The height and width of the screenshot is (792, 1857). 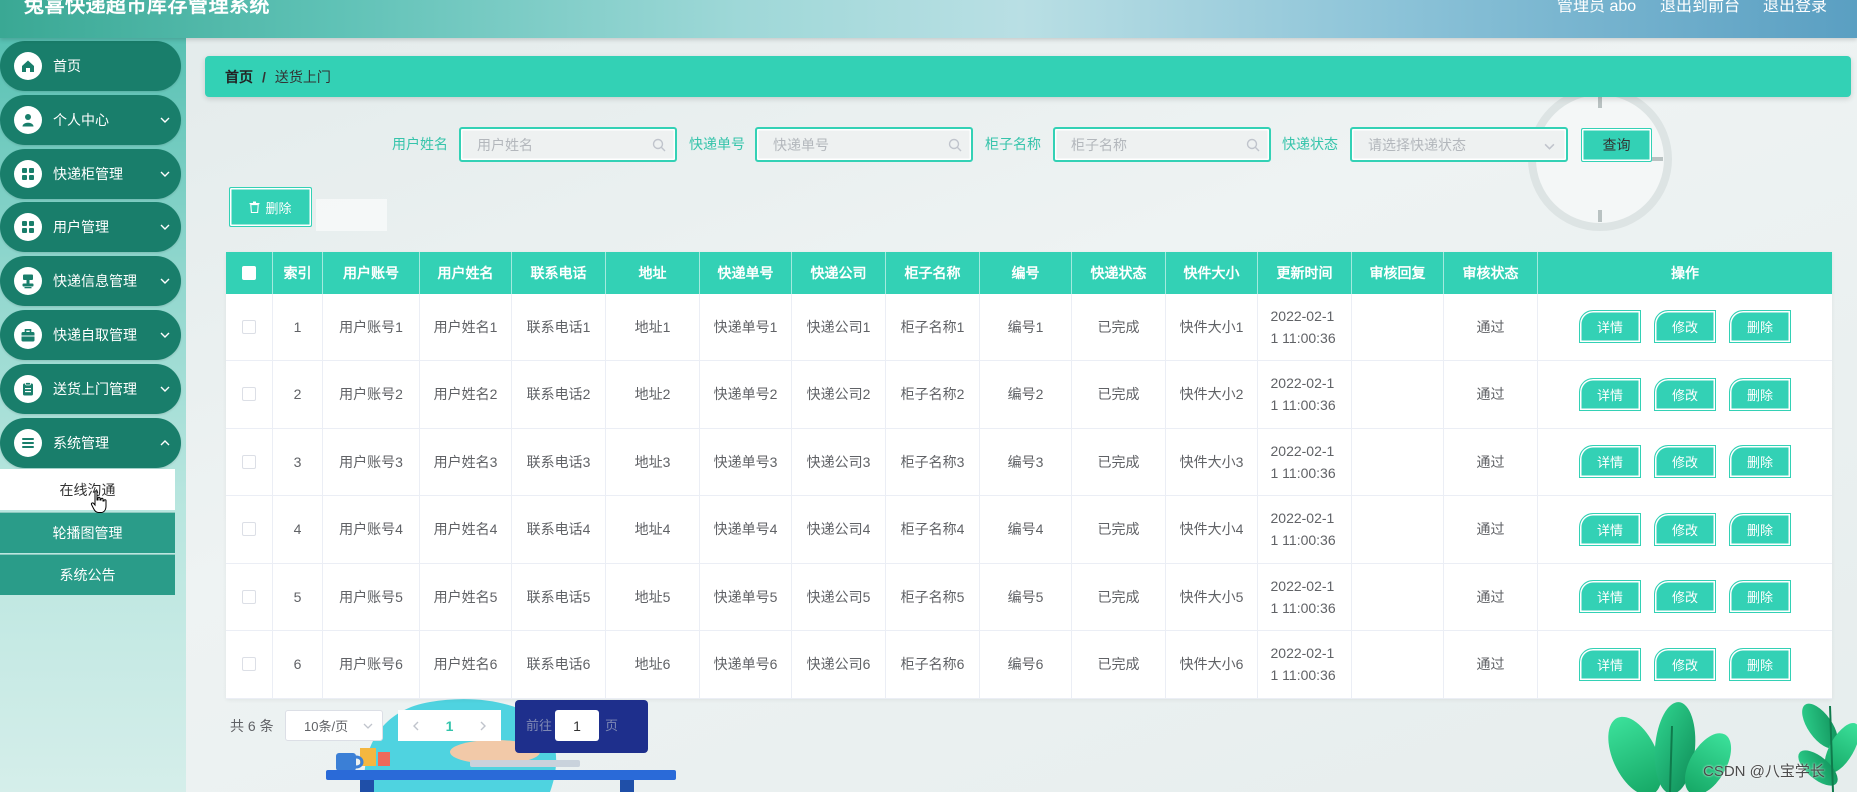 I want to click on submenu-item-system-notice: 系统公告, so click(x=87, y=574).